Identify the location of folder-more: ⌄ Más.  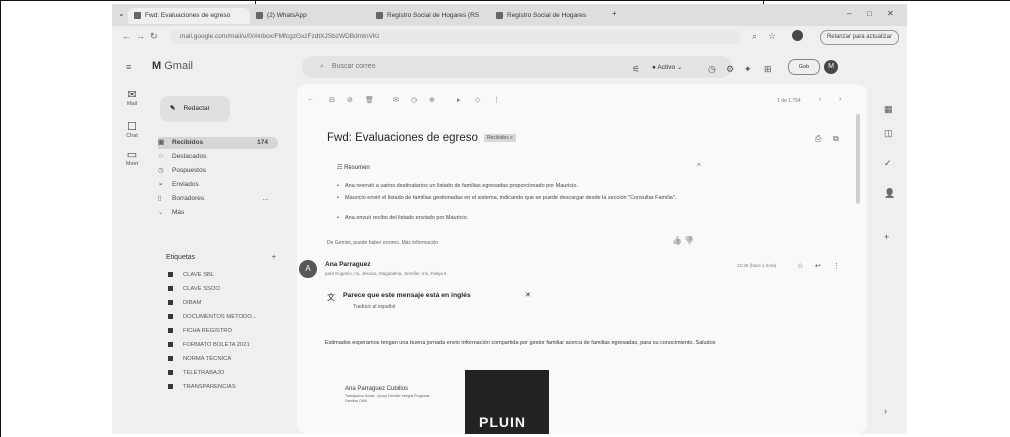
(218, 213).